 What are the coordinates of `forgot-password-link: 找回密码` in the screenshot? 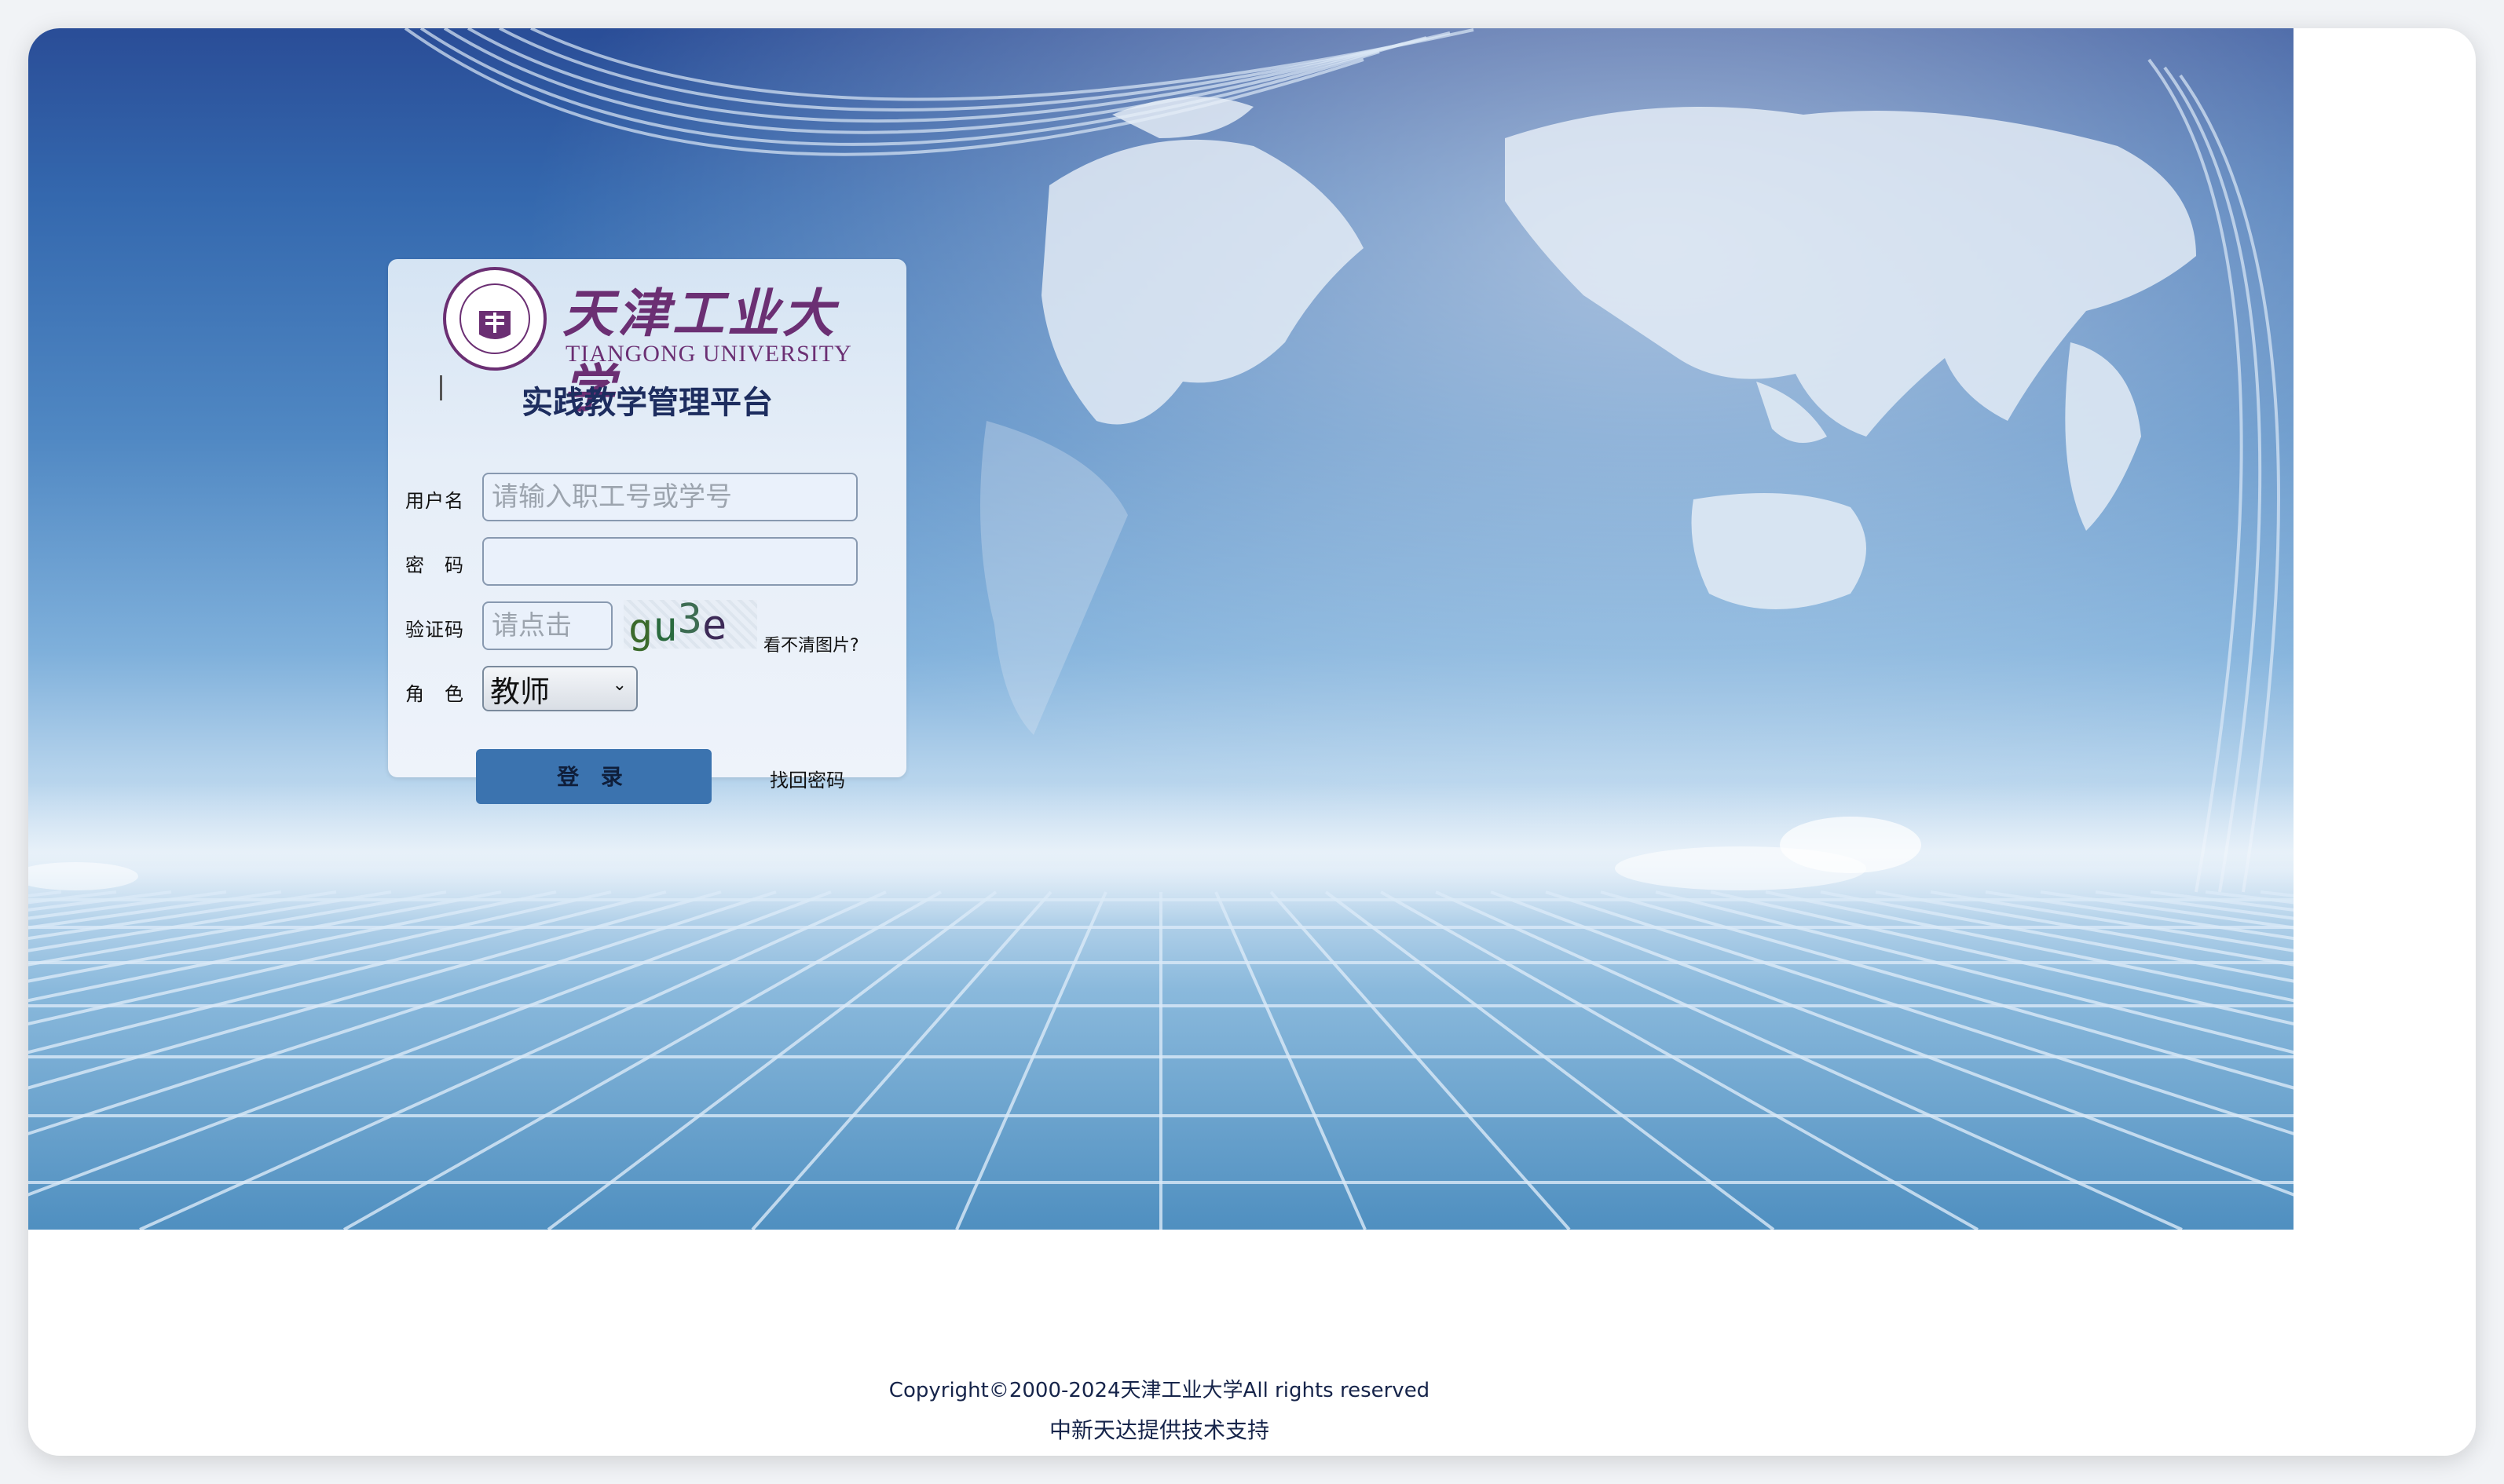 It's located at (807, 778).